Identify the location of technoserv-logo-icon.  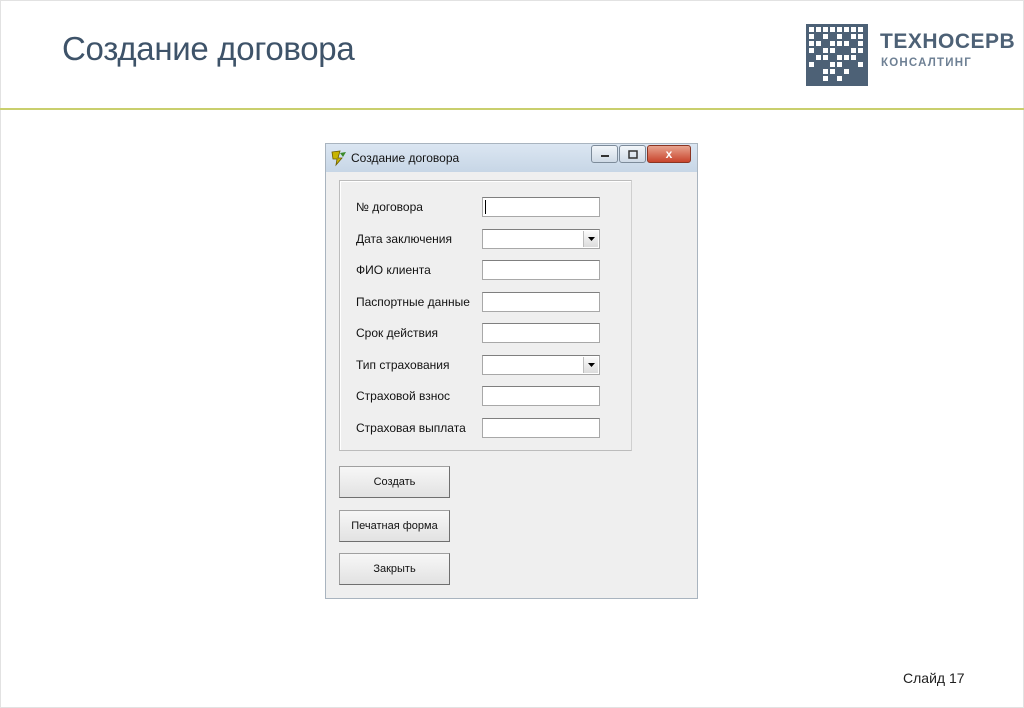
(837, 55).